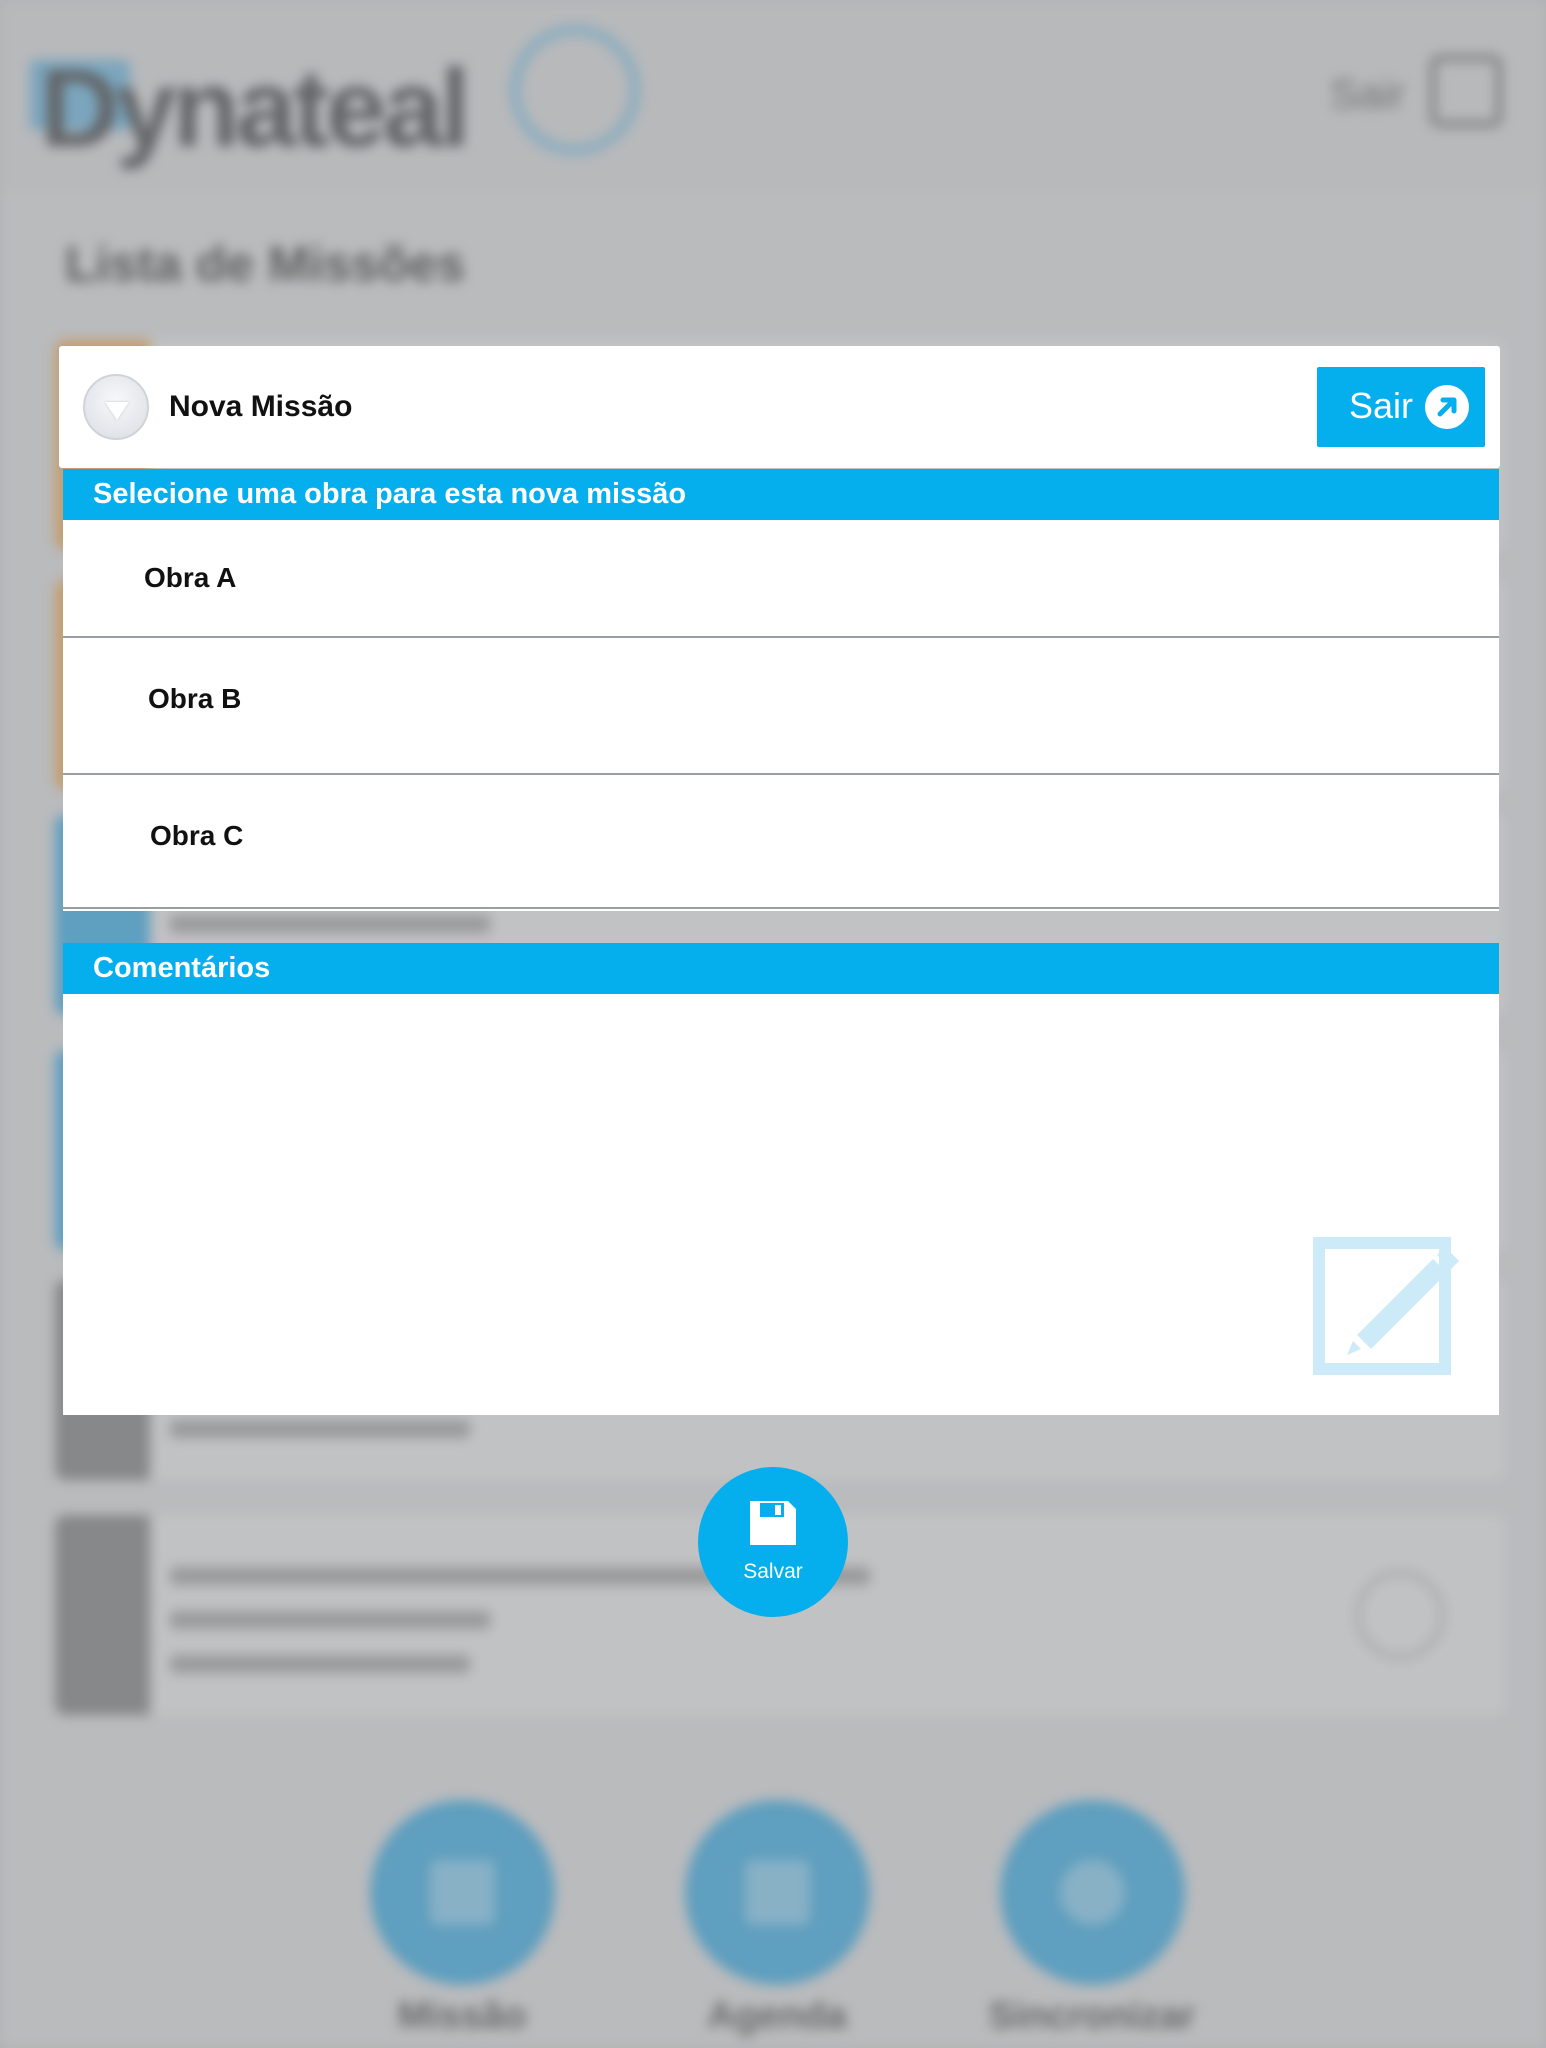 The width and height of the screenshot is (1546, 2048). I want to click on obra-option-b: Obra B, so click(781, 706).